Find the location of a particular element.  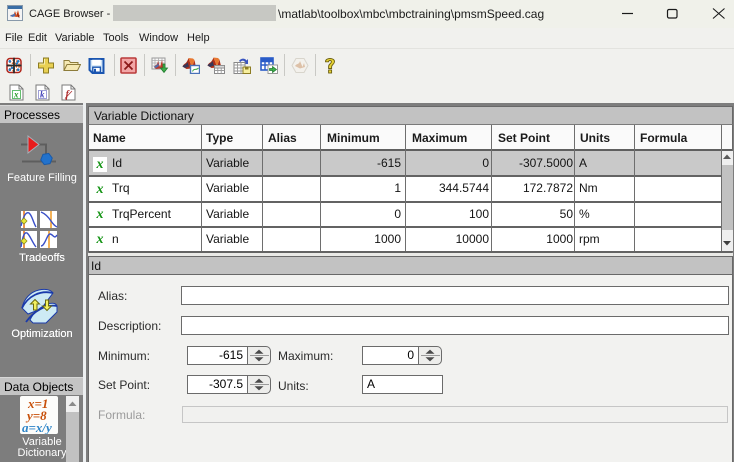

svg-text: k is located at coordinates (42, 95).